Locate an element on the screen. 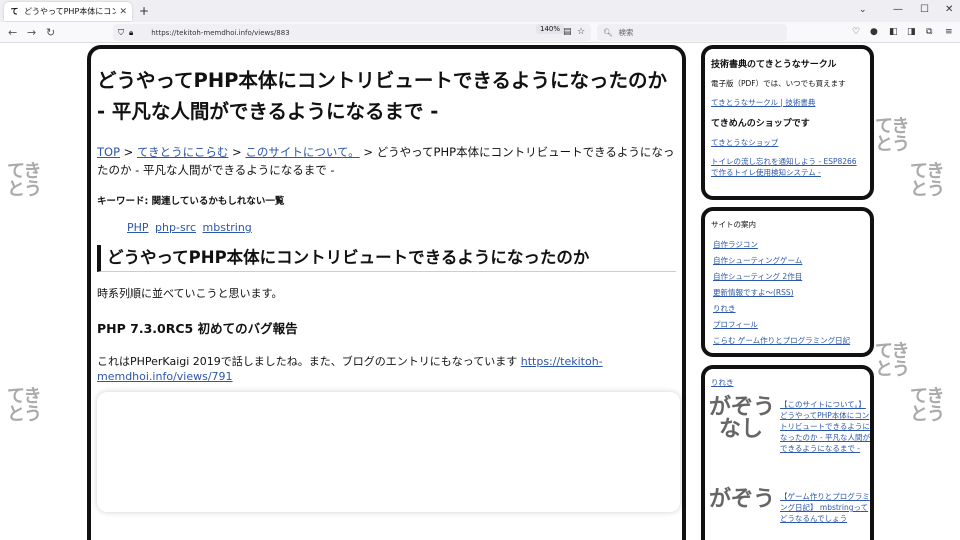  sidebar-link-toilet: トイレの流し忘れを通知しよう - ESP8266で作るトイレ使用検知システム - is located at coordinates (787, 167).